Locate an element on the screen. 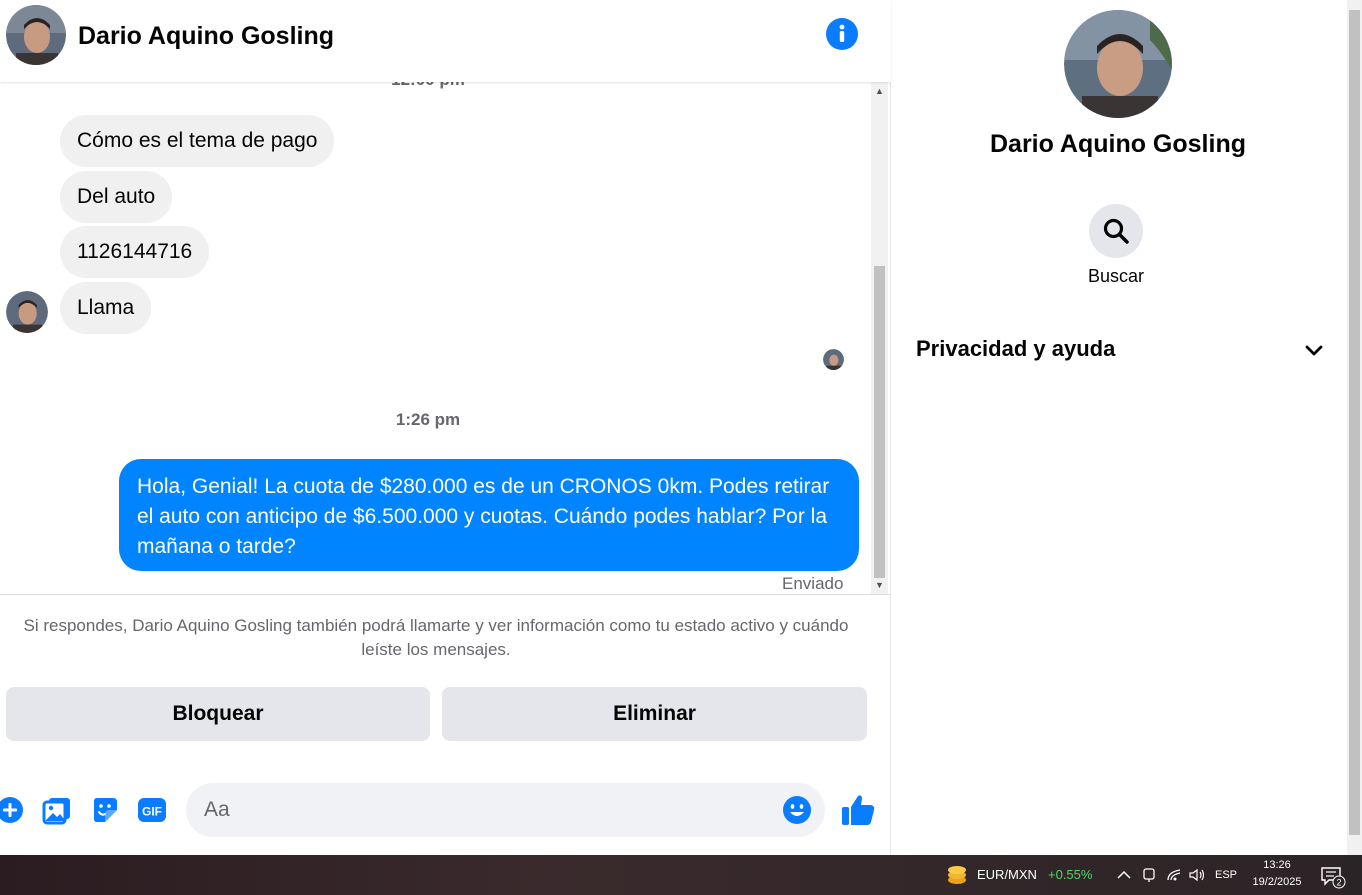 The image size is (1362, 895). search-button is located at coordinates (1116, 231).